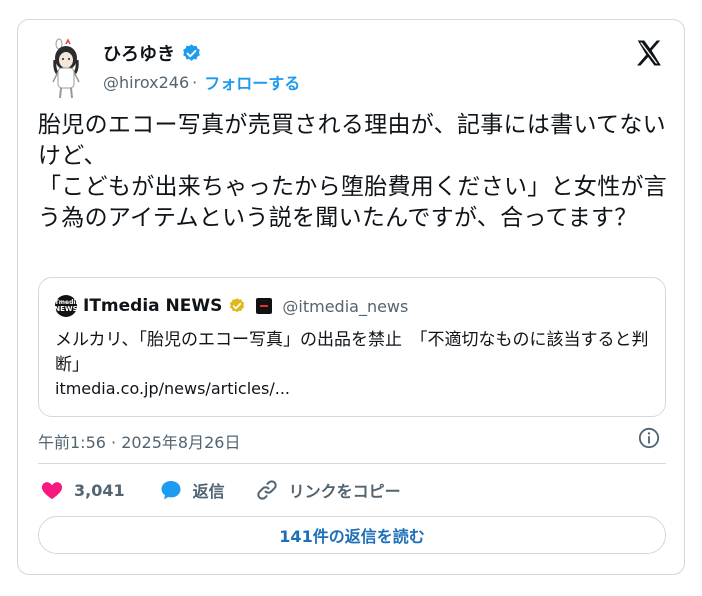 The width and height of the screenshot is (702, 596). I want to click on read-replies-button: 141件の返信を読む, so click(352, 535).